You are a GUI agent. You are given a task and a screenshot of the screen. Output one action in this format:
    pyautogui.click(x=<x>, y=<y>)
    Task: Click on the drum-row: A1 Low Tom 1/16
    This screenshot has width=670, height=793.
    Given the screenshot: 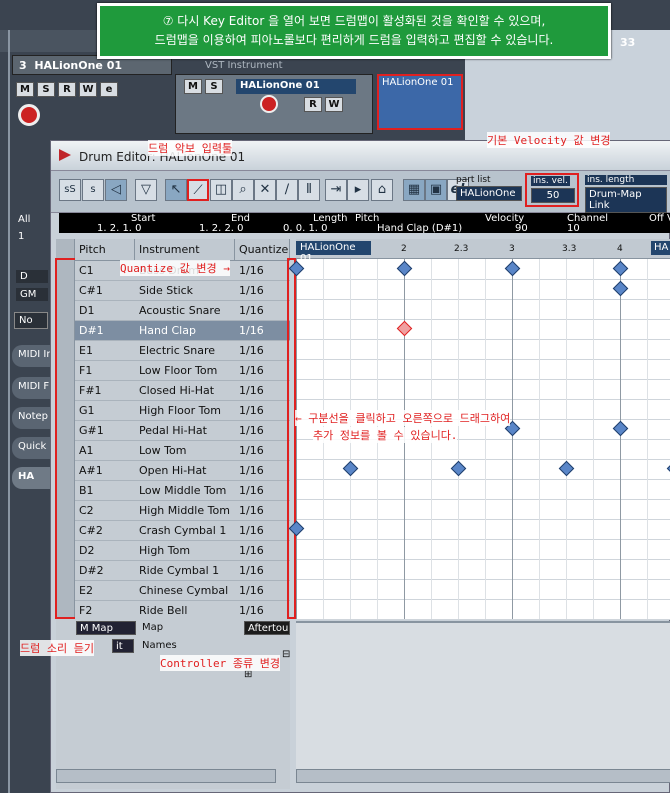 What is the action you would take?
    pyautogui.click(x=182, y=451)
    